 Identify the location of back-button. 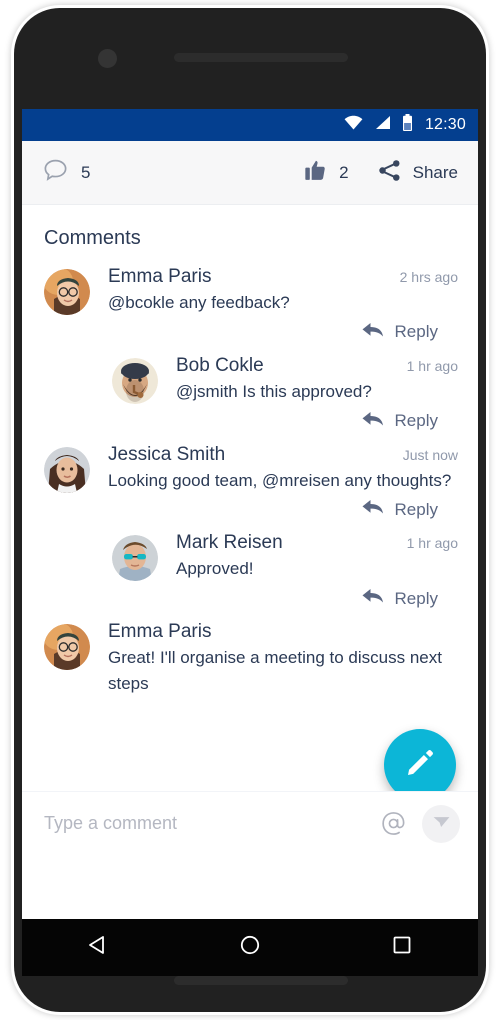
(98, 948).